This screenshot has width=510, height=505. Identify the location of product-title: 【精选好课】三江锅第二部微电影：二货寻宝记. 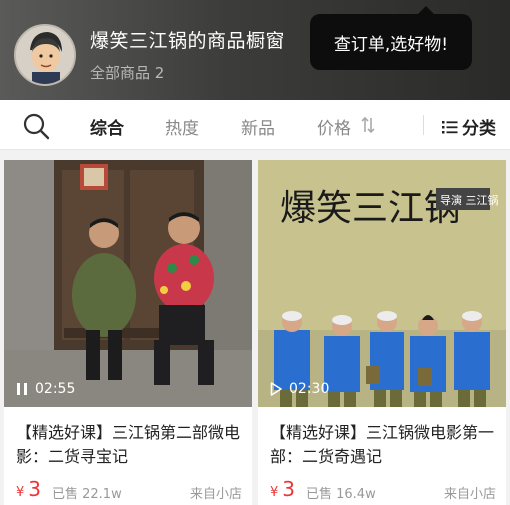
(129, 445).